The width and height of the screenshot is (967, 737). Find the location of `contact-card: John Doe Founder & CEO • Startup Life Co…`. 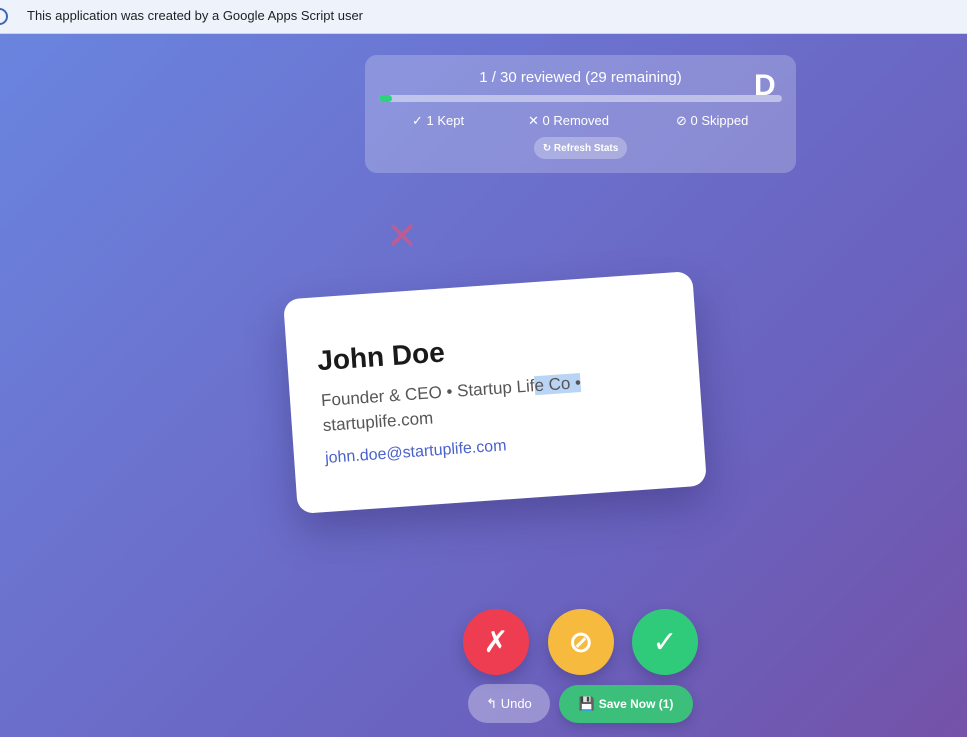

contact-card: John Doe Founder & CEO • Startup Life Co… is located at coordinates (495, 392).